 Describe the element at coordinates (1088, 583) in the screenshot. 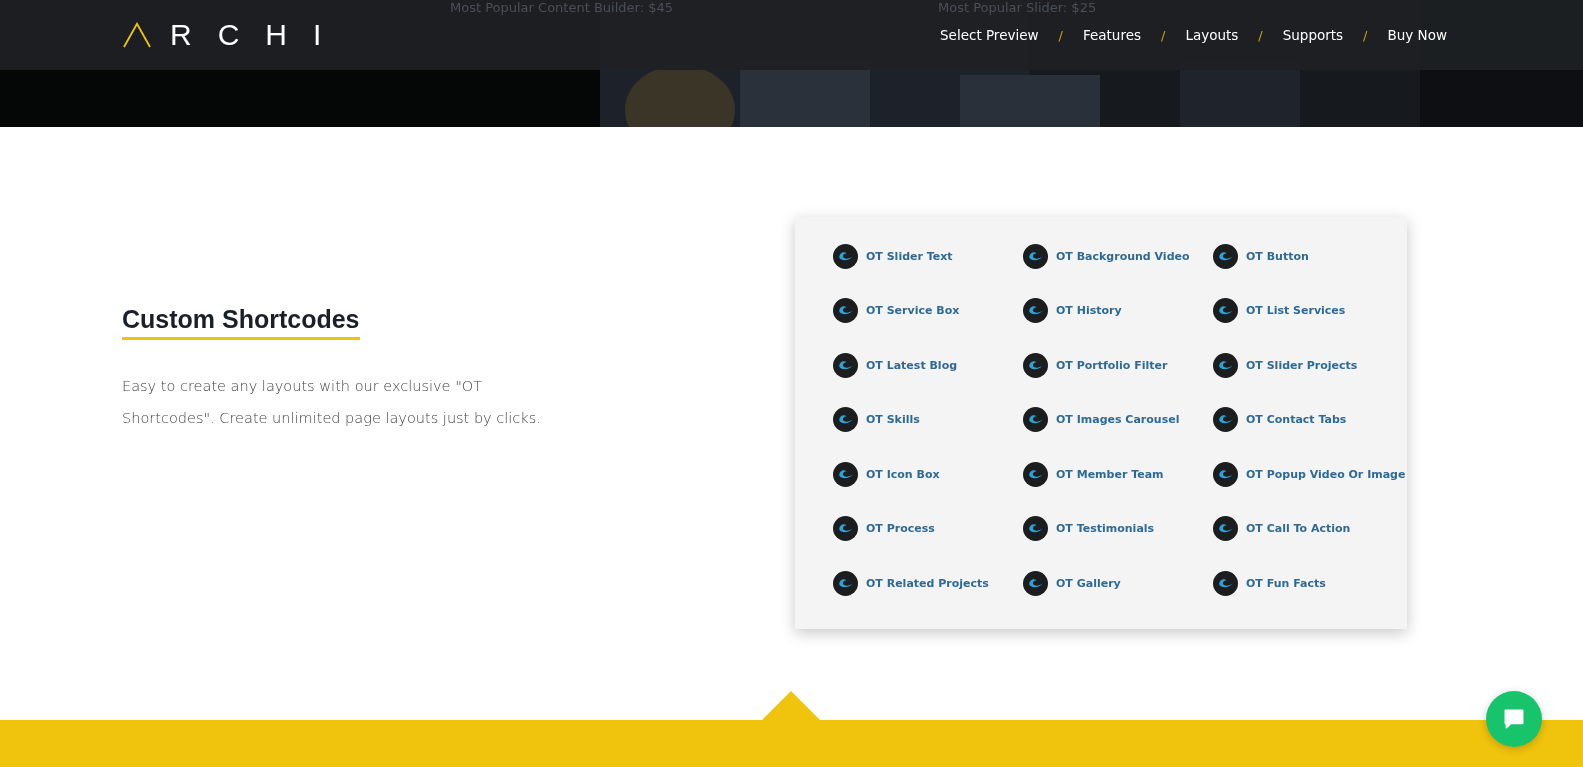

I see `shortcode-link: OT Gallery` at that location.